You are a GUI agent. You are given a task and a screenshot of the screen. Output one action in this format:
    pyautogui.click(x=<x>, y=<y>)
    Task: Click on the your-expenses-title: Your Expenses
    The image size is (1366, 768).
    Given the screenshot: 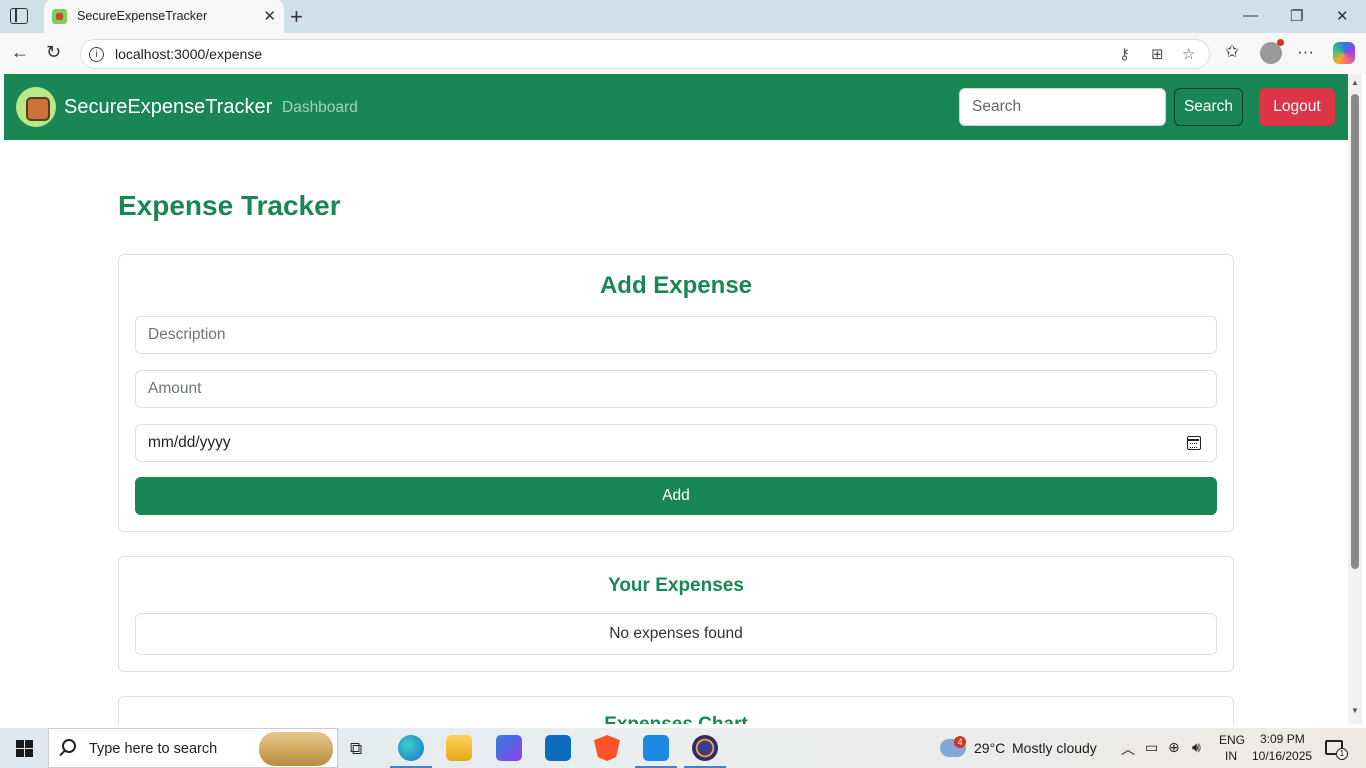 What is the action you would take?
    pyautogui.click(x=676, y=585)
    